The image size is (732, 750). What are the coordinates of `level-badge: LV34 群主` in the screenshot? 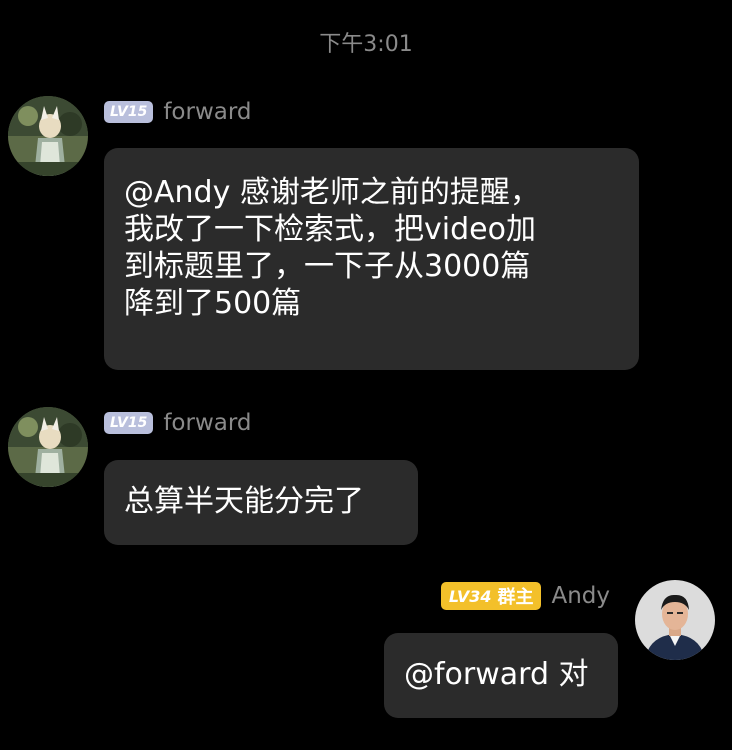 It's located at (491, 596).